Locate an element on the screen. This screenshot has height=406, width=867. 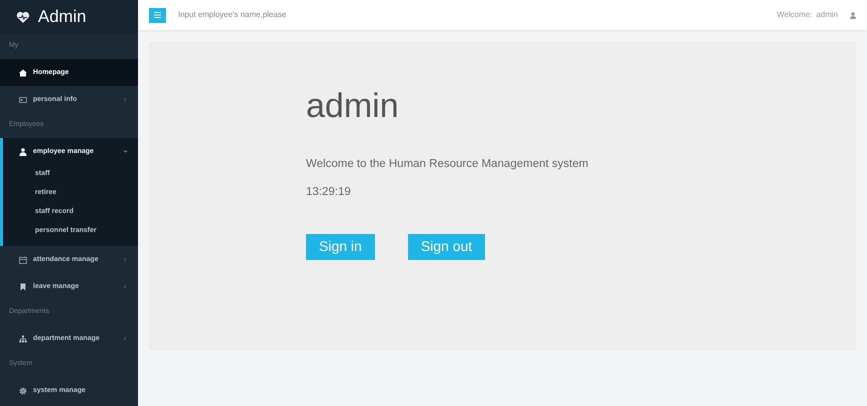
id-card-icon is located at coordinates (23, 100).